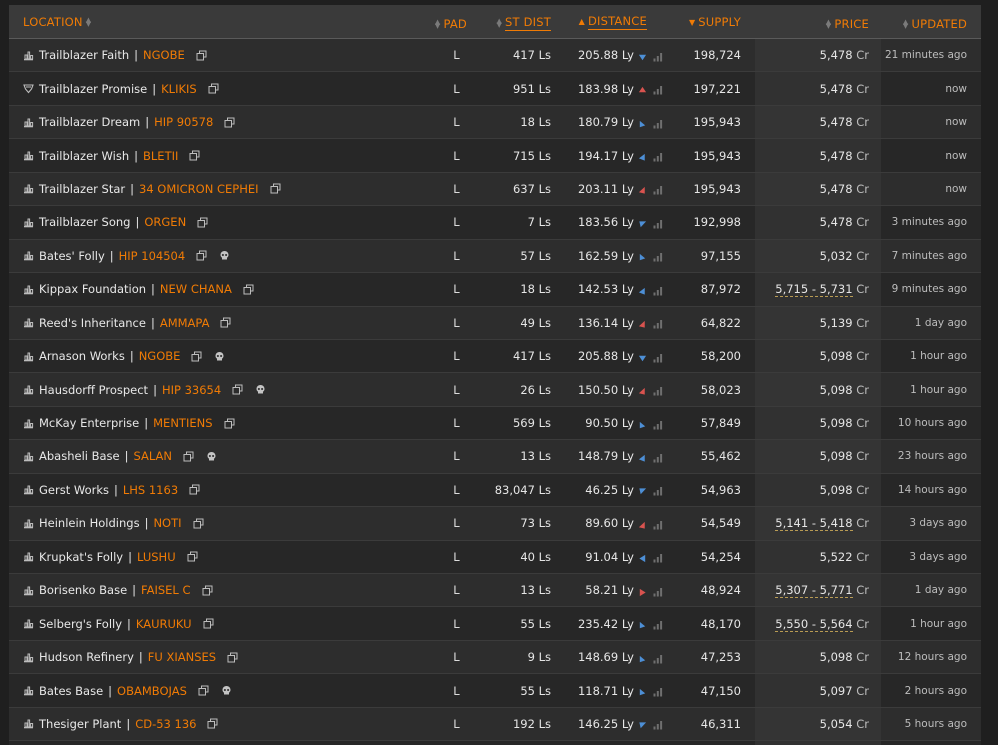 This screenshot has width=998, height=745. What do you see at coordinates (80, 724) in the screenshot?
I see `station-name: Thesiger Plant` at bounding box center [80, 724].